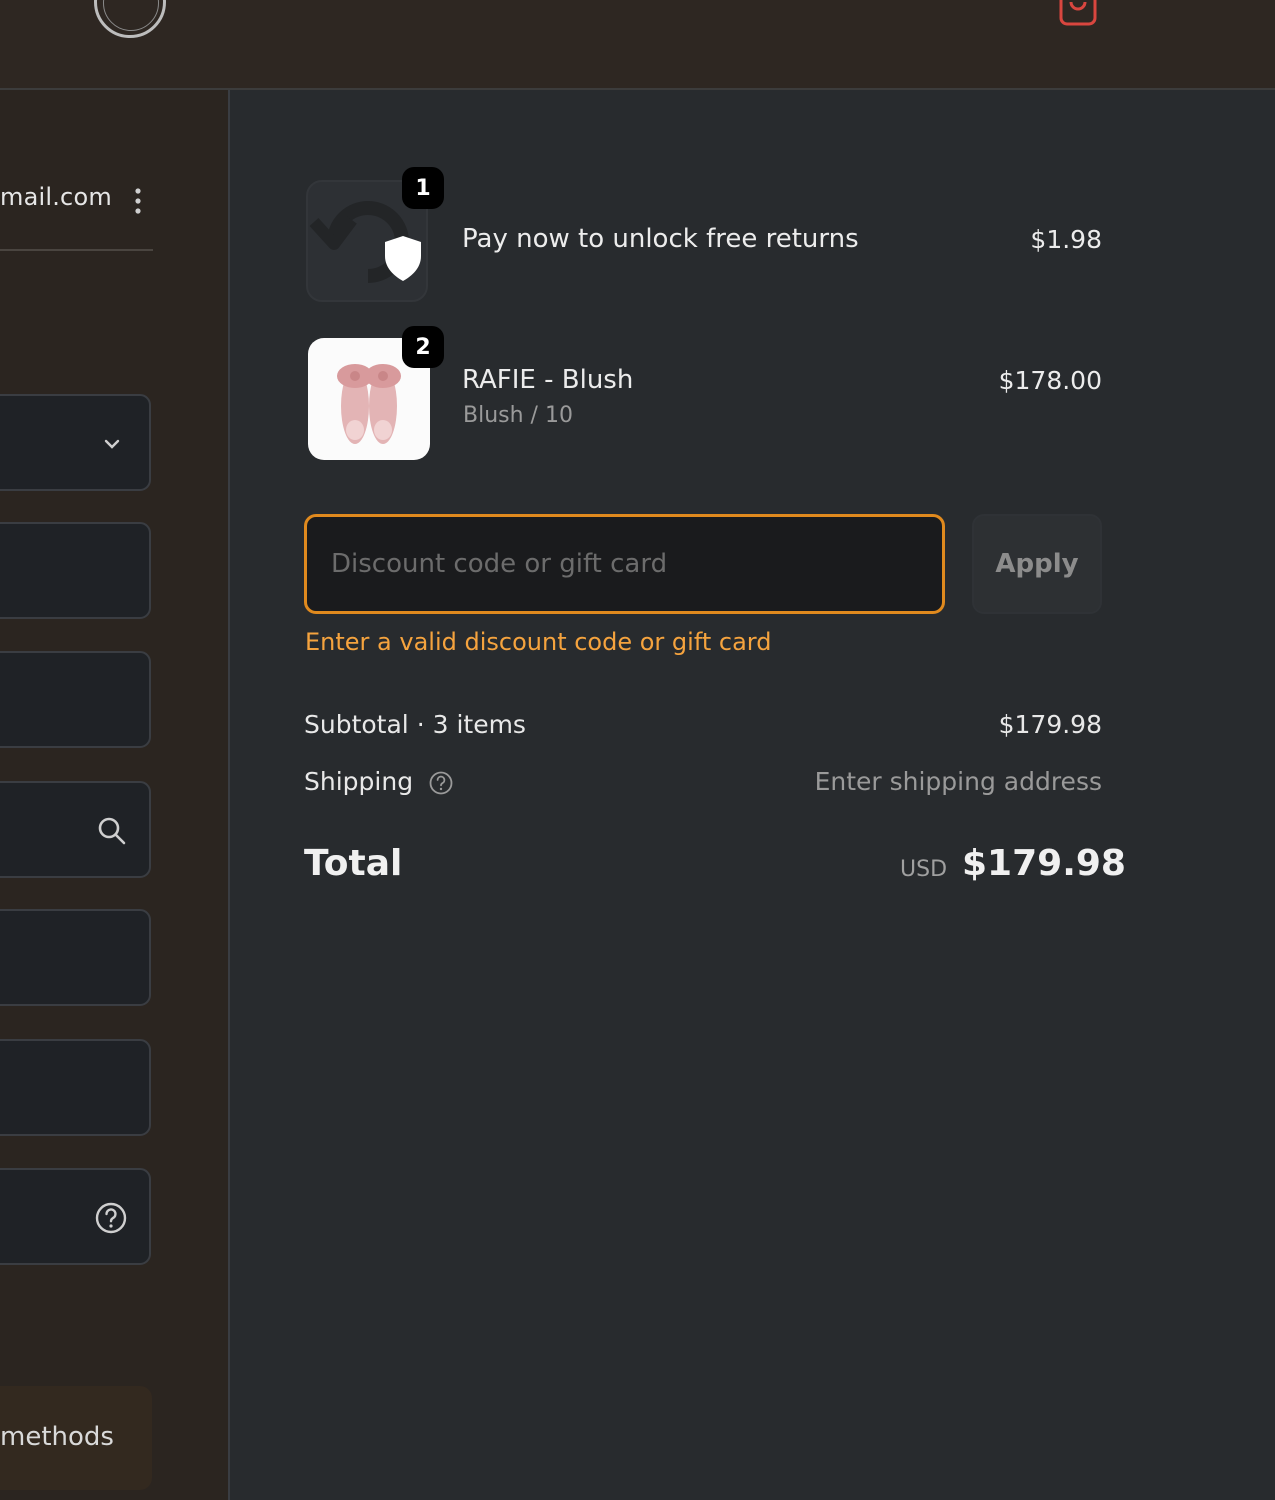  Describe the element at coordinates (57, 1437) in the screenshot. I see `payment-methods-label: methods` at that location.